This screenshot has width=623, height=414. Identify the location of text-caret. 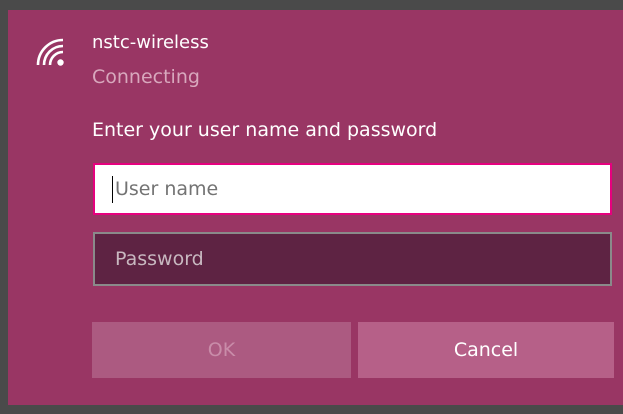
(112, 189).